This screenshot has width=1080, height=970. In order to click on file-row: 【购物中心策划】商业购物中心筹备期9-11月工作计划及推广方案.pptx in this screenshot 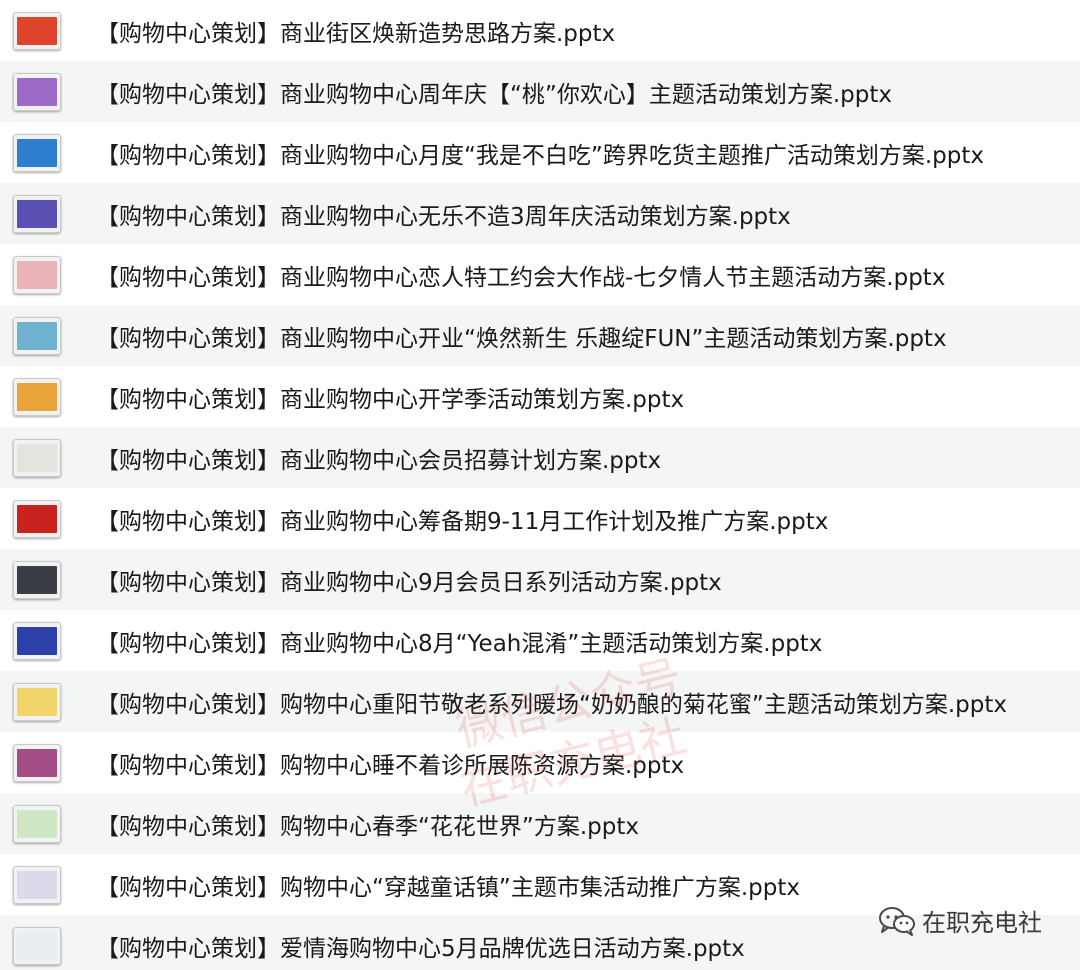, I will do `click(540, 518)`.